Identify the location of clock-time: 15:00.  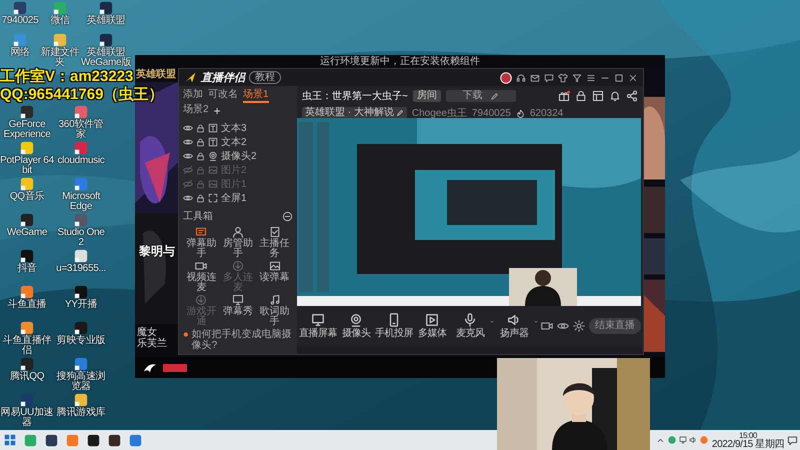
(747, 435).